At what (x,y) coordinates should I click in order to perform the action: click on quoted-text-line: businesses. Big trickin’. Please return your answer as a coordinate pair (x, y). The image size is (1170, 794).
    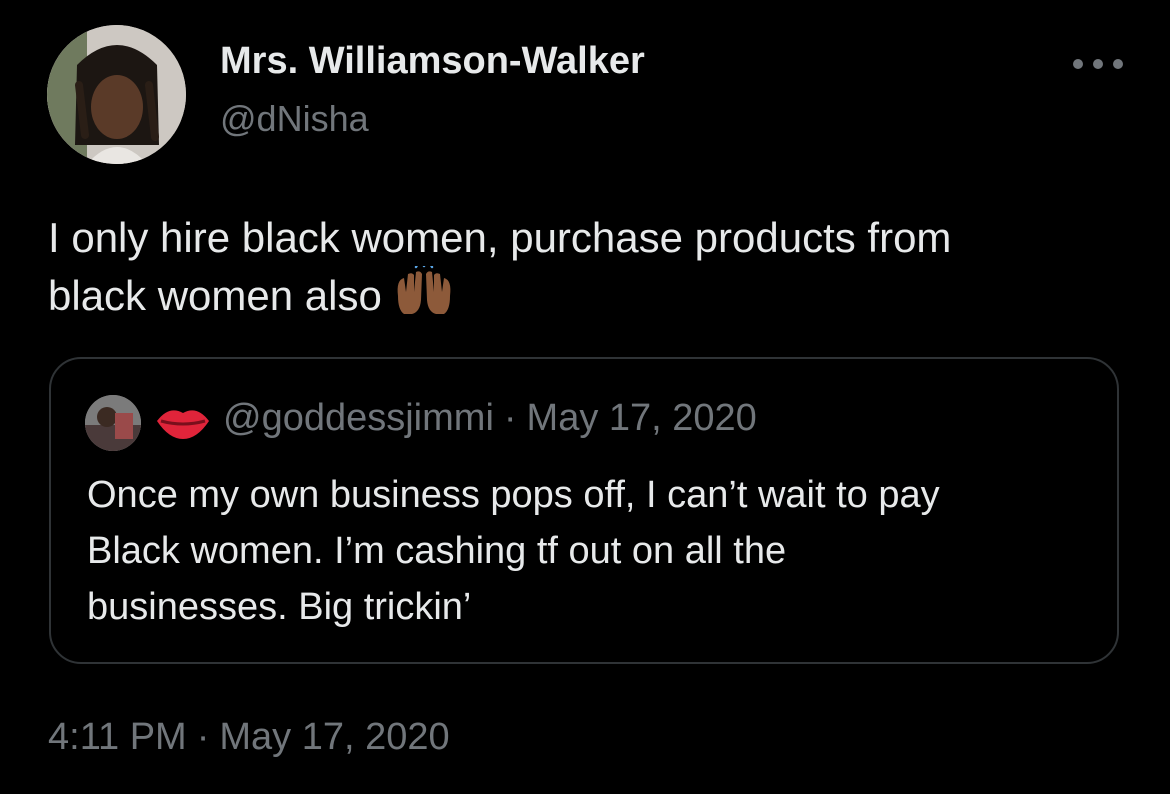
    Looking at the image, I should click on (279, 607).